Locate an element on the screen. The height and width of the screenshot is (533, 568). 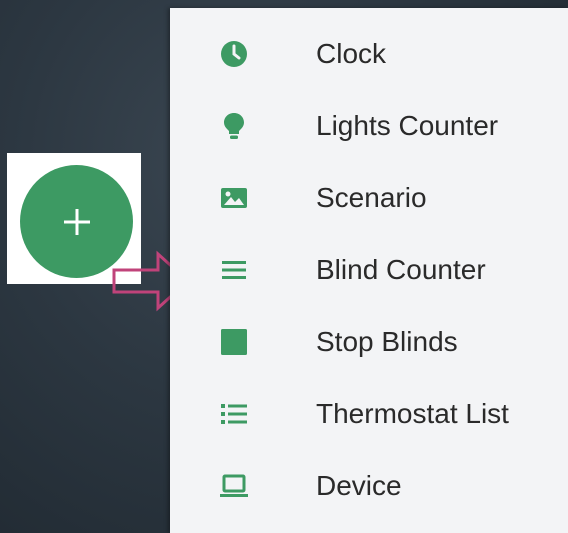
plus-icon is located at coordinates (76, 221).